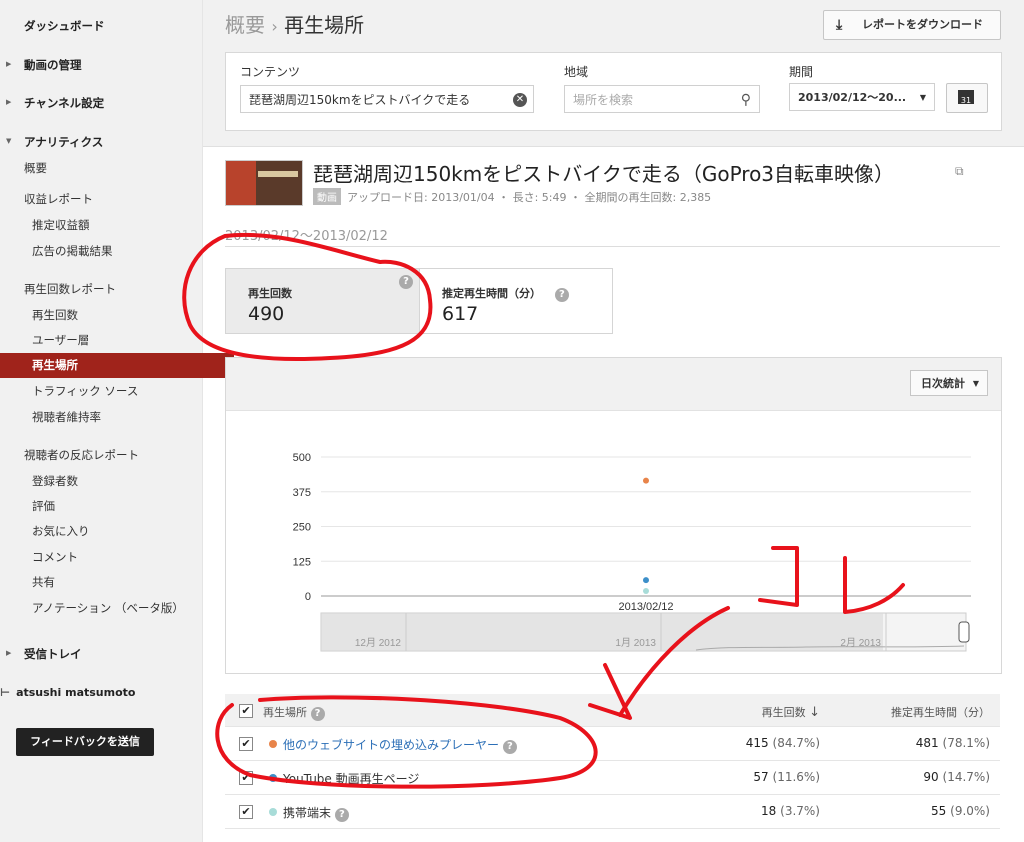 This screenshot has height=842, width=1024. What do you see at coordinates (360, 100) in the screenshot?
I see `content-filter-value: 琵琶湖周辺150kmをピストバイクで走る` at bounding box center [360, 100].